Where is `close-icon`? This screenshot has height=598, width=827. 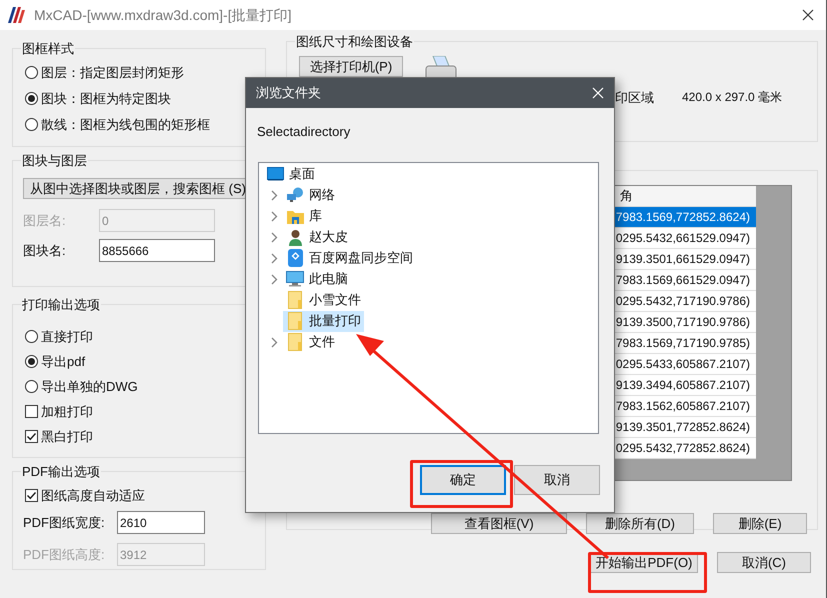
close-icon is located at coordinates (808, 15).